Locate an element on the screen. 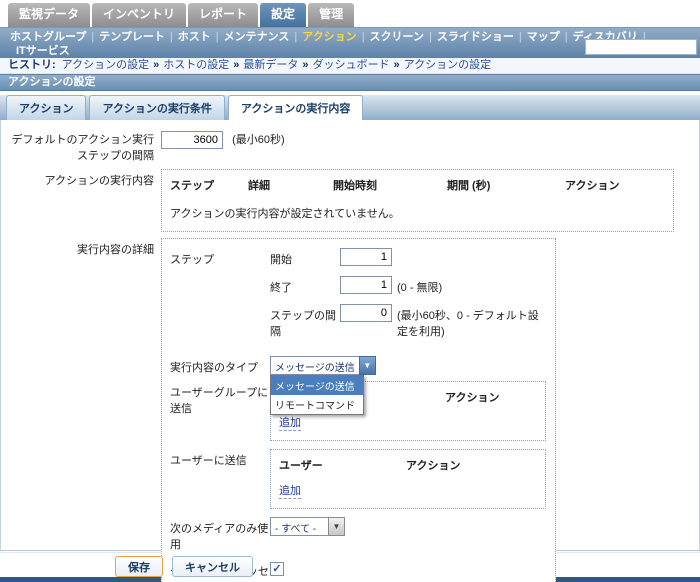  operation-type-dropdown: メッセージの送信 リモートコマンド is located at coordinates (317, 395).